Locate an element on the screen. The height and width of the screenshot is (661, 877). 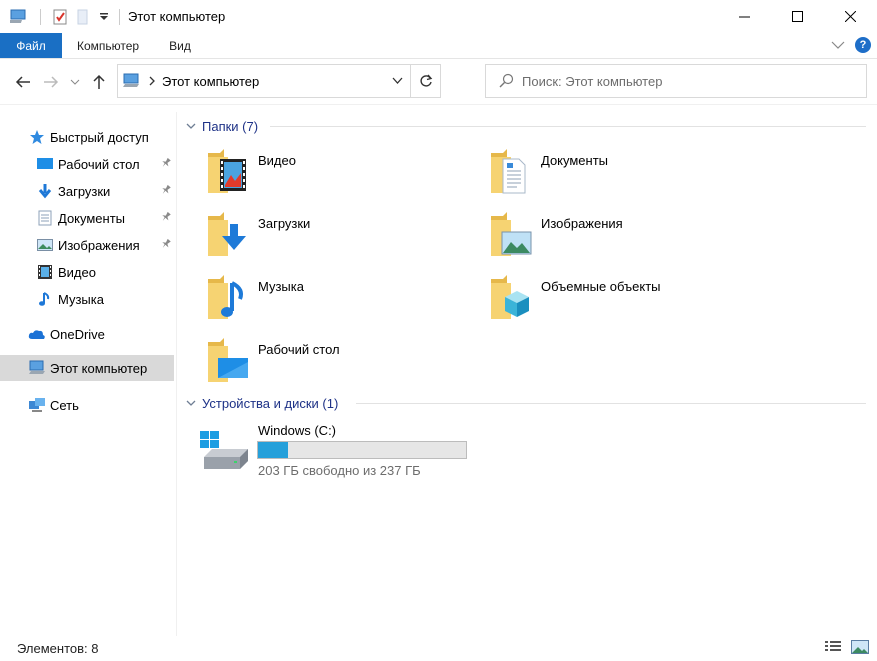
recent-locations-button is located at coordinates (75, 82).